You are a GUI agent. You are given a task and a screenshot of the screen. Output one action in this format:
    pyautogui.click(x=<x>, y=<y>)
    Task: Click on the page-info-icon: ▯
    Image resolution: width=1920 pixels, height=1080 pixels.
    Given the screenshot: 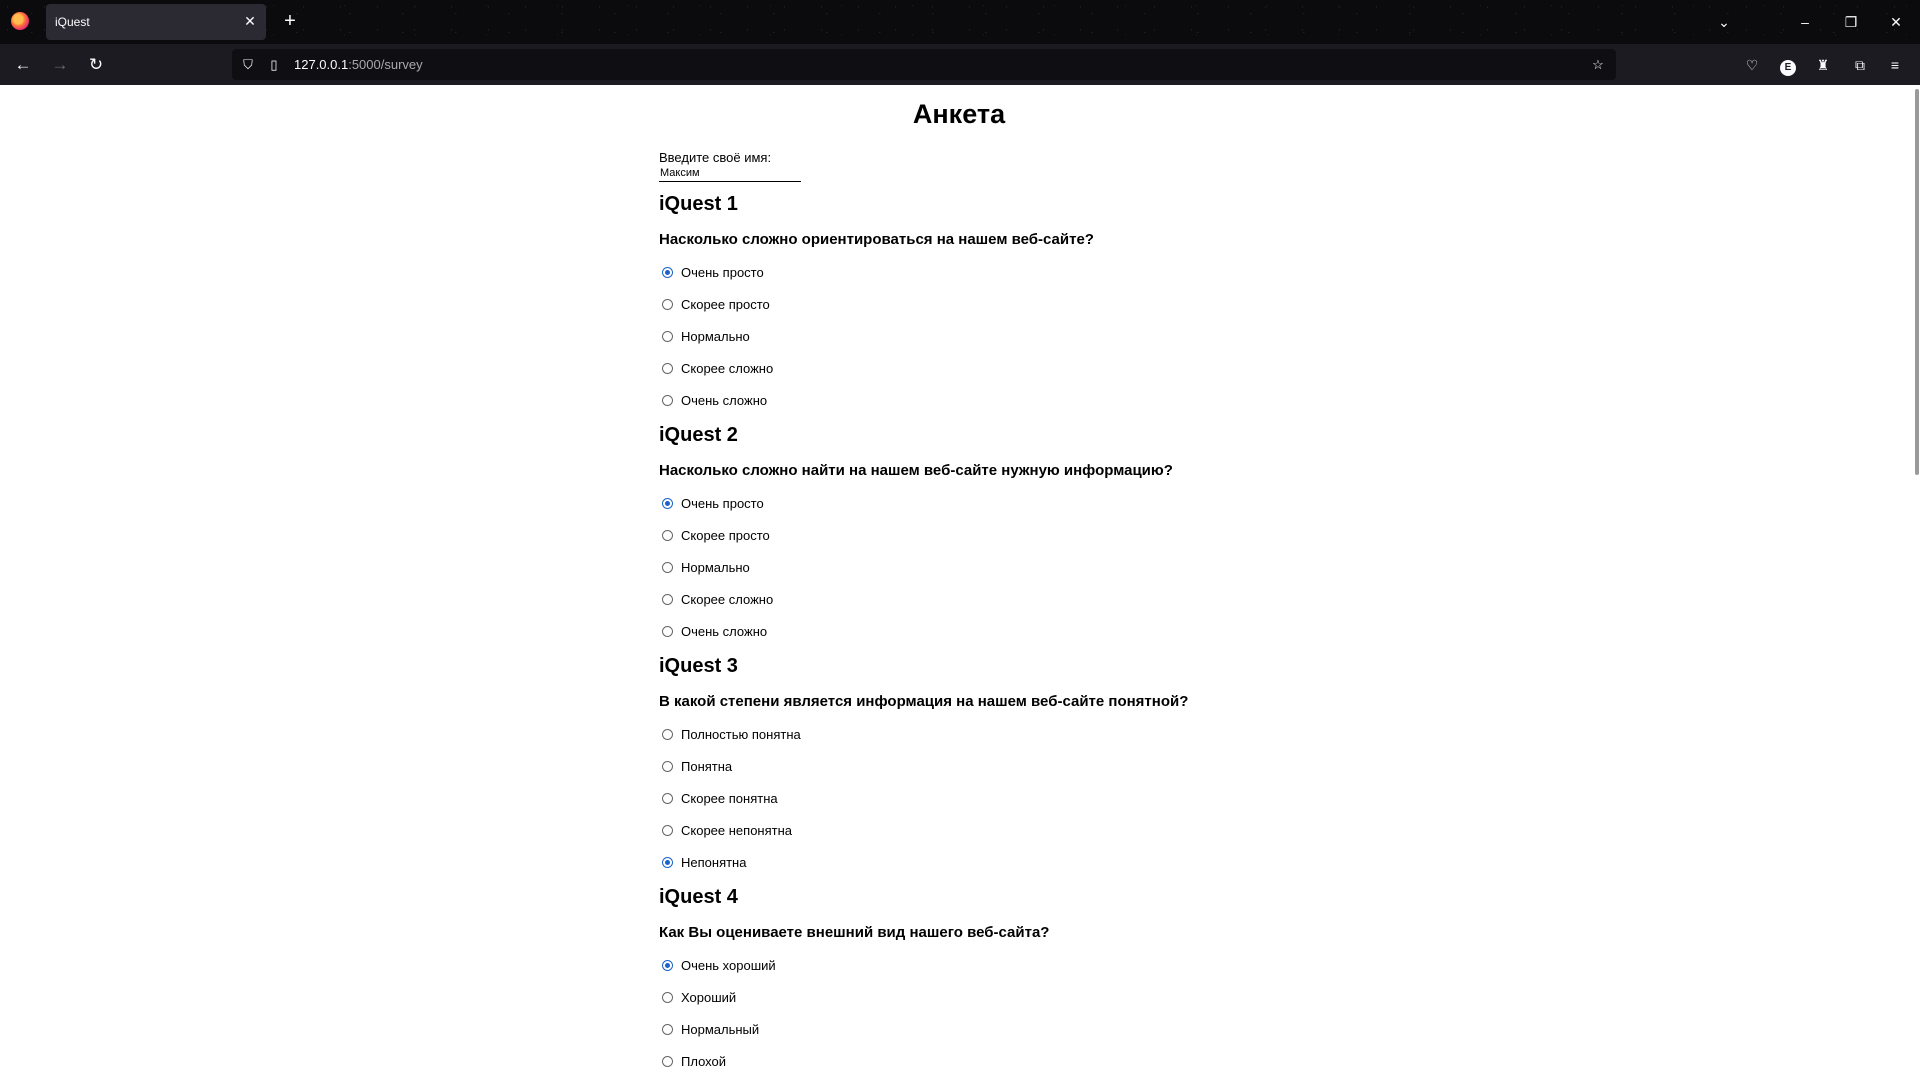 What is the action you would take?
    pyautogui.click(x=274, y=65)
    